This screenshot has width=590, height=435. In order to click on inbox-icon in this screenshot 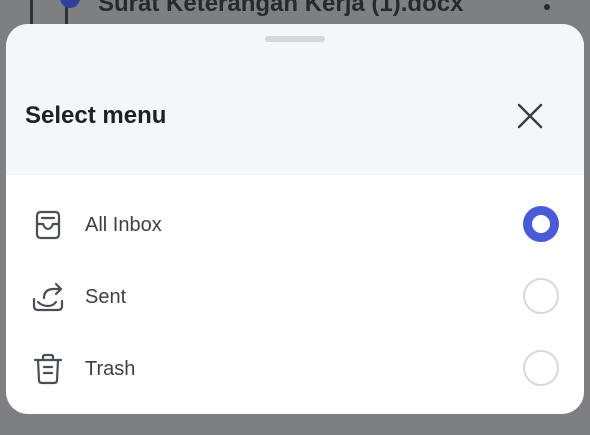, I will do `click(48, 225)`.